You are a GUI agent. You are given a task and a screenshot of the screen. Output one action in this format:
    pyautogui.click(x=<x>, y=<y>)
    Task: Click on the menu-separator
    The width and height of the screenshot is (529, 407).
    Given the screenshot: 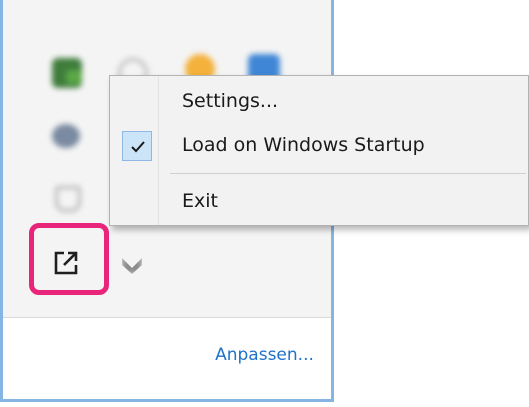 What is the action you would take?
    pyautogui.click(x=348, y=173)
    